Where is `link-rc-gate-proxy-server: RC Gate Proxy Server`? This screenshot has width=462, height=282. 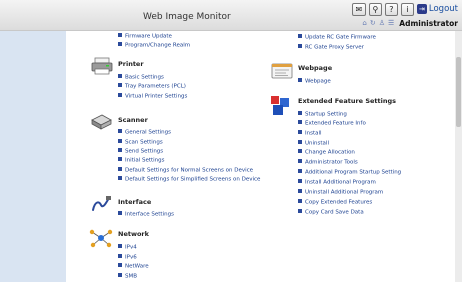 link-rc-gate-proxy-server: RC Gate Proxy Server is located at coordinates (331, 48).